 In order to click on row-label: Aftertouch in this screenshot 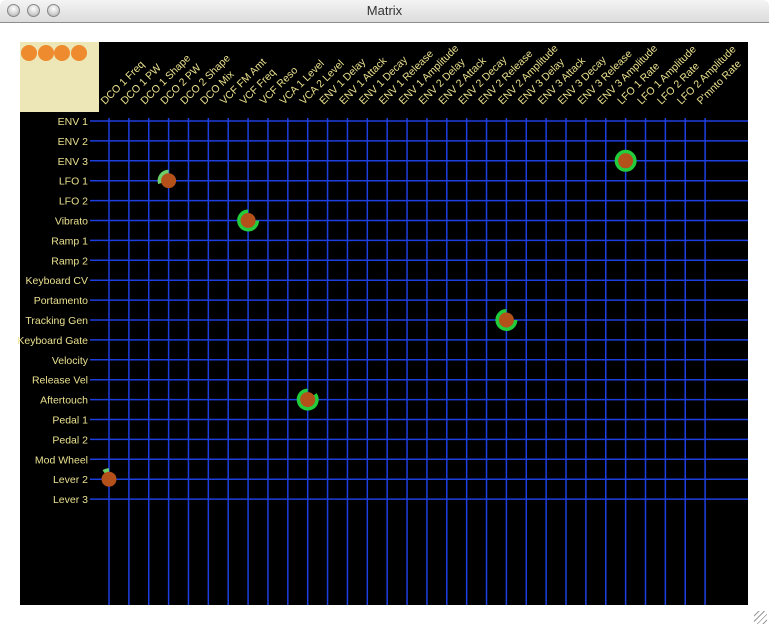, I will do `click(64, 401)`.